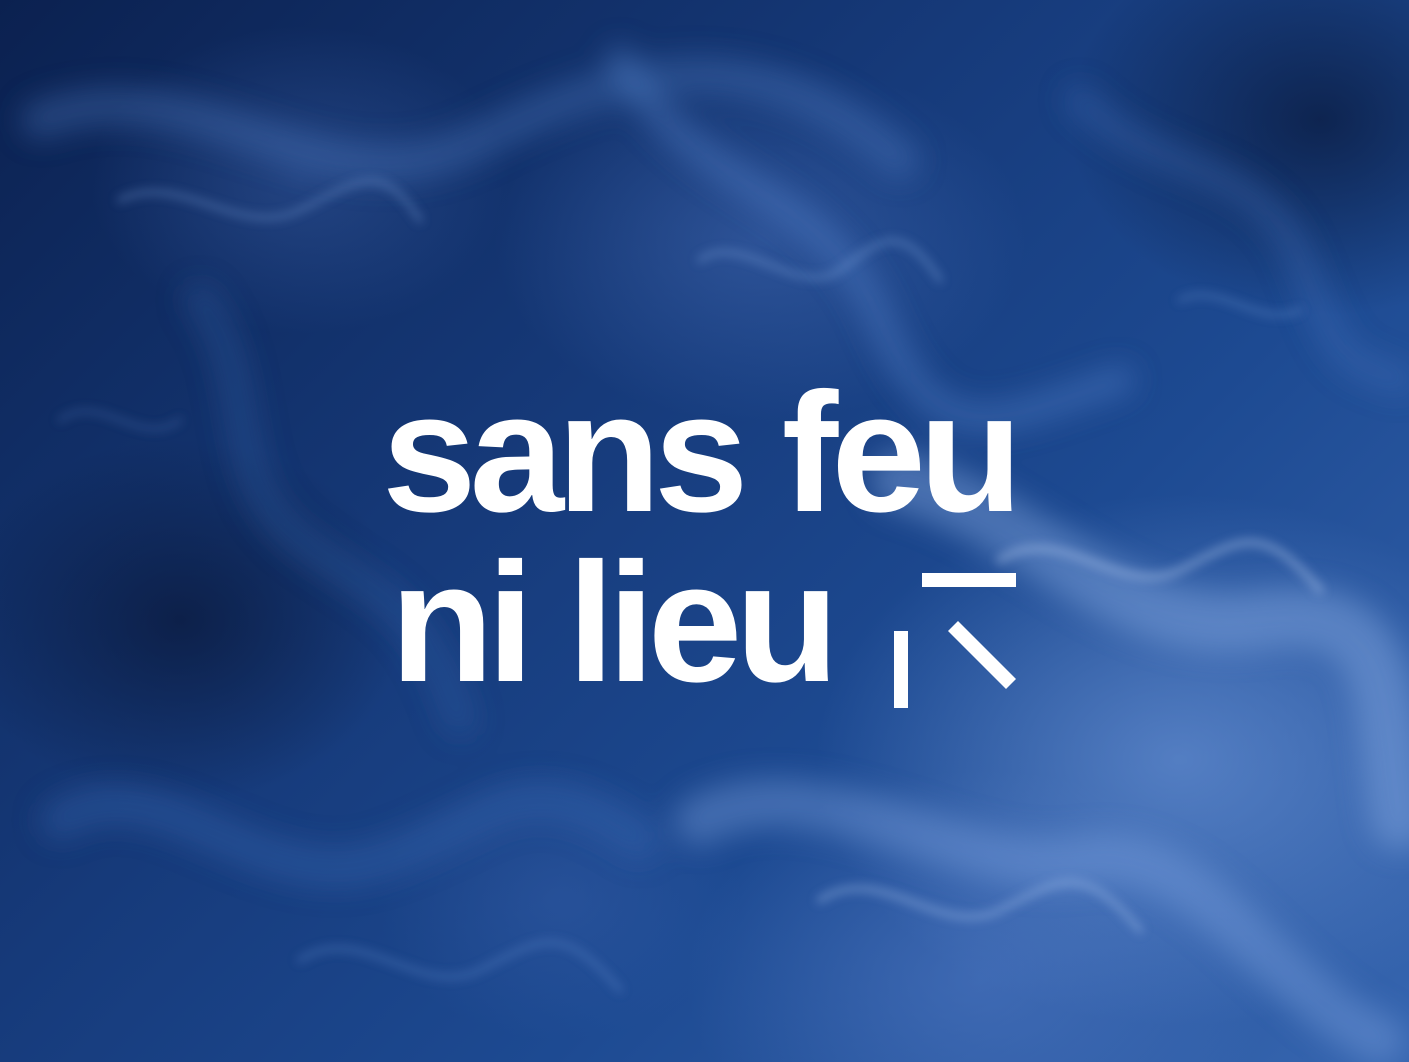  Describe the element at coordinates (614, 623) in the screenshot. I see `logo-line-2: ni lieu` at that location.